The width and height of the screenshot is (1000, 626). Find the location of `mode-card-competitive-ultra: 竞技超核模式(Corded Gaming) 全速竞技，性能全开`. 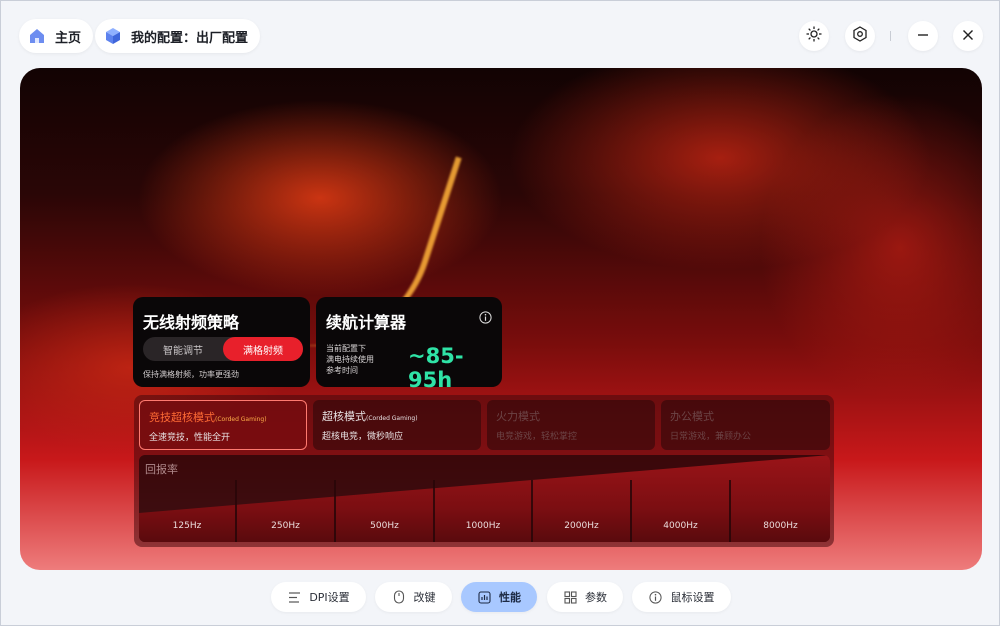

mode-card-competitive-ultra: 竞技超核模式(Corded Gaming) 全速竞技，性能全开 is located at coordinates (223, 425).